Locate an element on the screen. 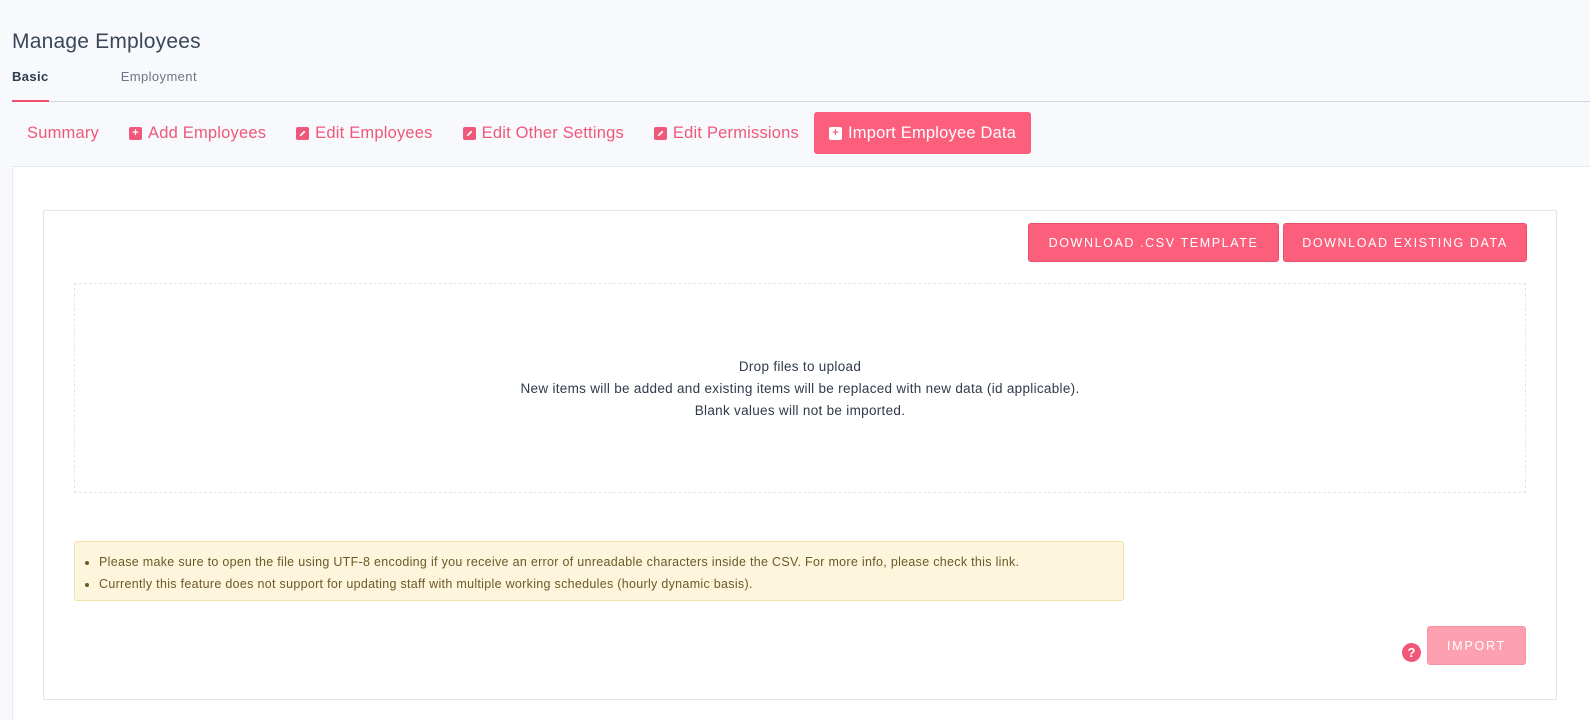  import-button: IMPORT is located at coordinates (1476, 645).